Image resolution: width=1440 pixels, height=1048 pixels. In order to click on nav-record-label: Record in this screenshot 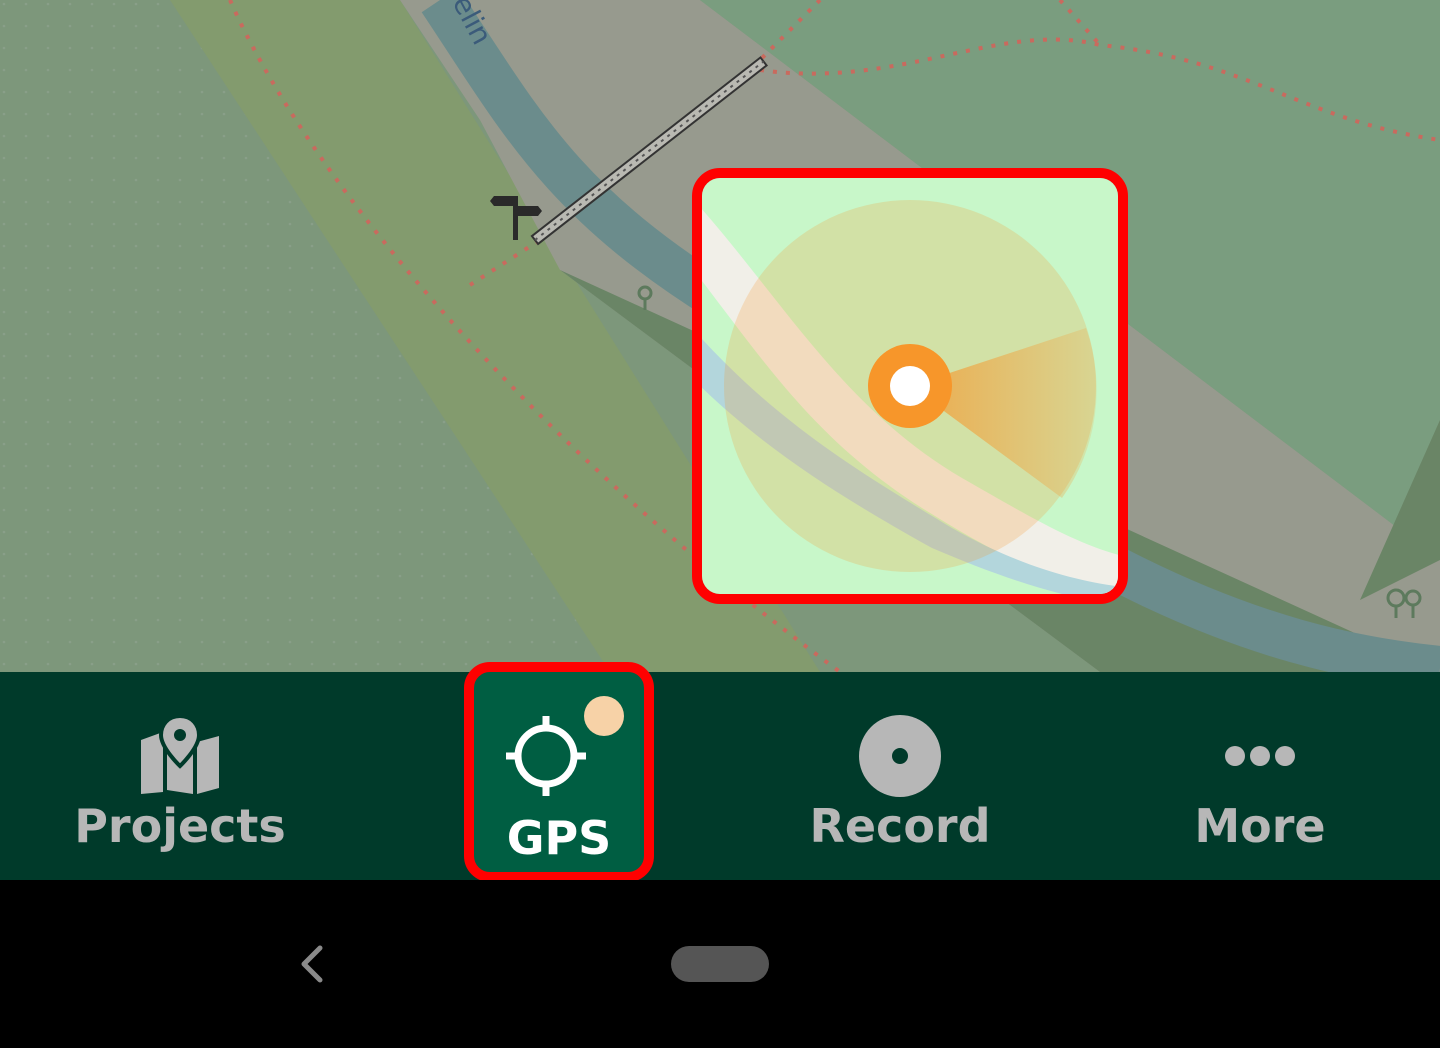, I will do `click(900, 826)`.